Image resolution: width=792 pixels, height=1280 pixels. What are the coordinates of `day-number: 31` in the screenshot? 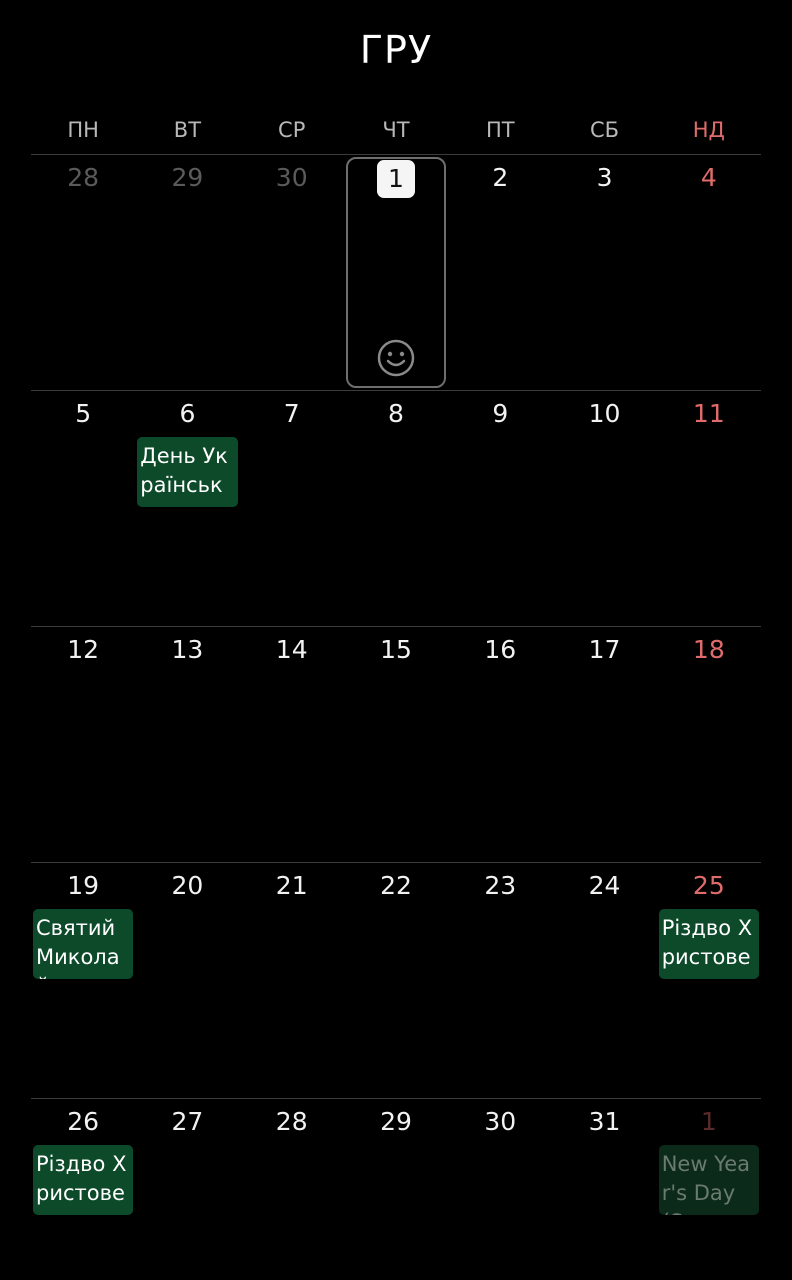 It's located at (604, 1121).